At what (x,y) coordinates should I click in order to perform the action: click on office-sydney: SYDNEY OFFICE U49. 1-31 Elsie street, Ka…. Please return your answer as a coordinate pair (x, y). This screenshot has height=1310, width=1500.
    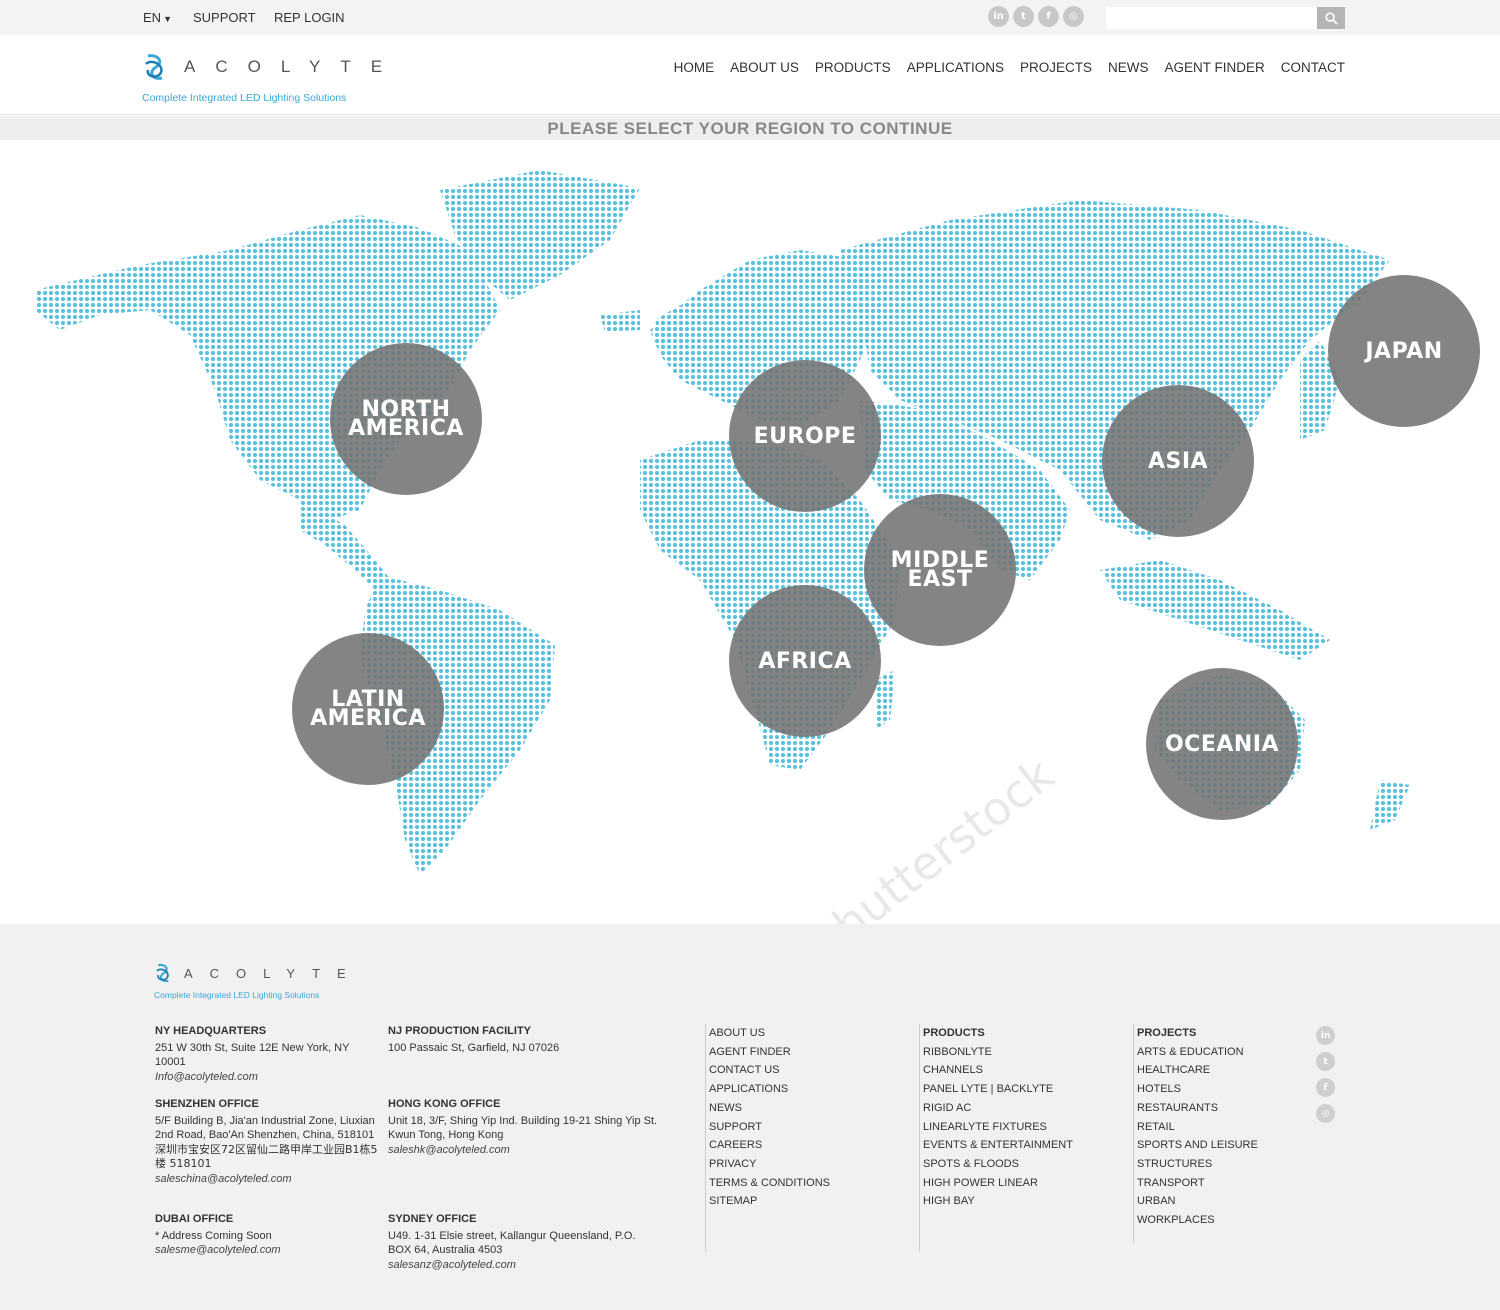
    Looking at the image, I should click on (523, 1242).